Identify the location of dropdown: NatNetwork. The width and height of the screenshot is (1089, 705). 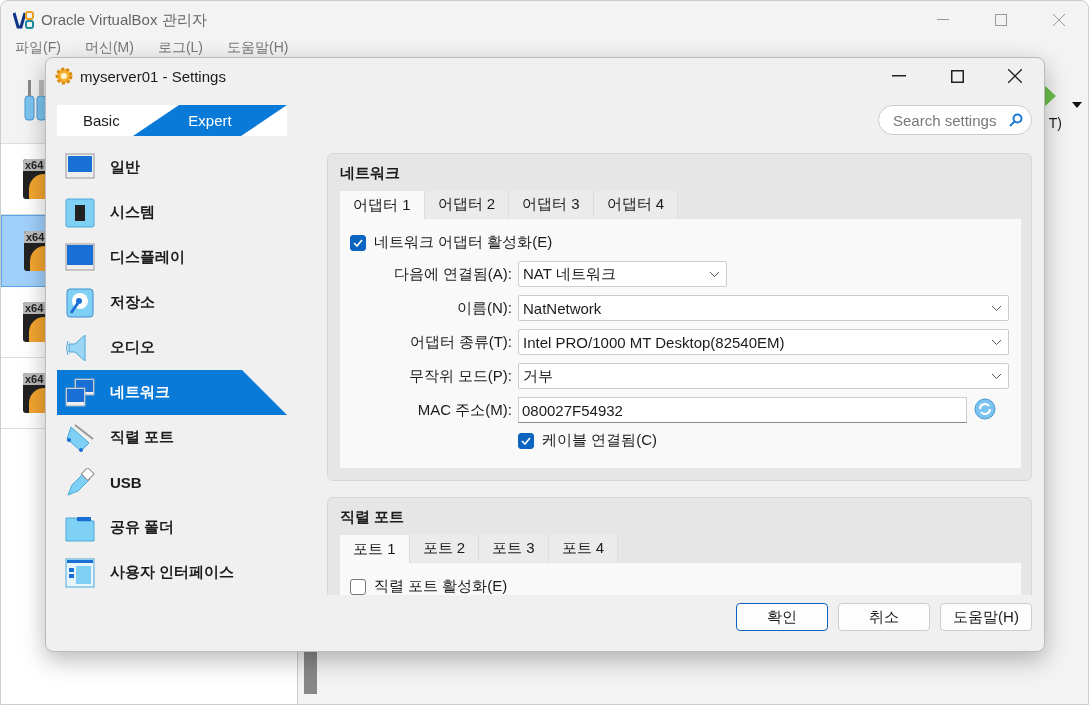
(763, 308).